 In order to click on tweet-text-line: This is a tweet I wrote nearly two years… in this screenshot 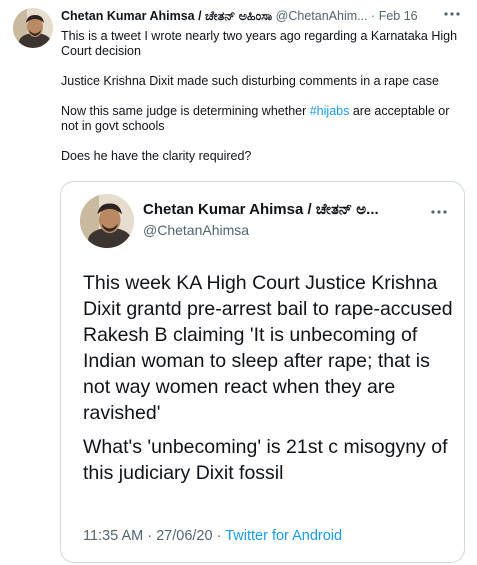, I will do `click(259, 43)`.